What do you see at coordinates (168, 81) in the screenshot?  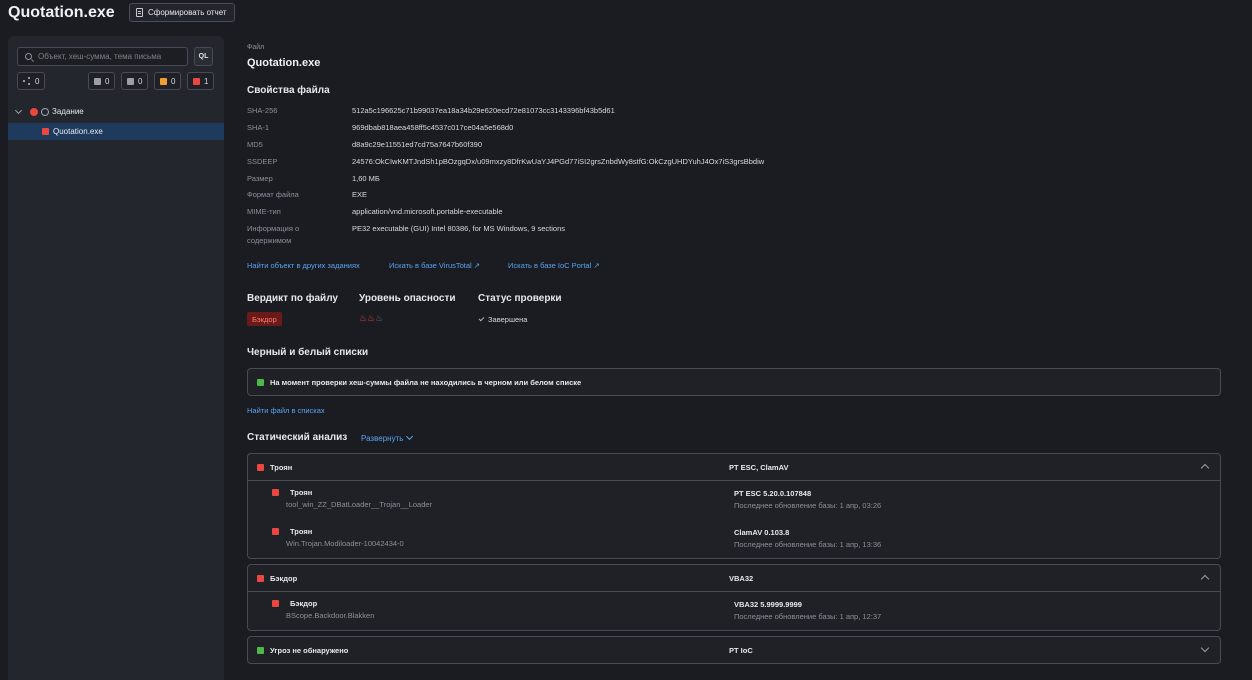 I see `filter-chip-suspicious: 0` at bounding box center [168, 81].